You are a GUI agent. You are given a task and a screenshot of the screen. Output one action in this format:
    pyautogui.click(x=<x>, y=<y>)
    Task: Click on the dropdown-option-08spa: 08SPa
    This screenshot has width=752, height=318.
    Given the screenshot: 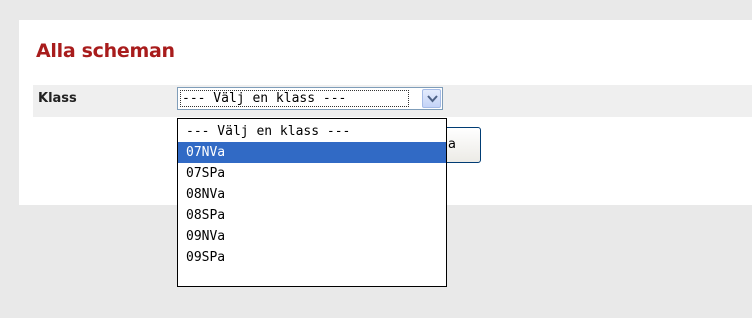 What is the action you would take?
    pyautogui.click(x=312, y=215)
    